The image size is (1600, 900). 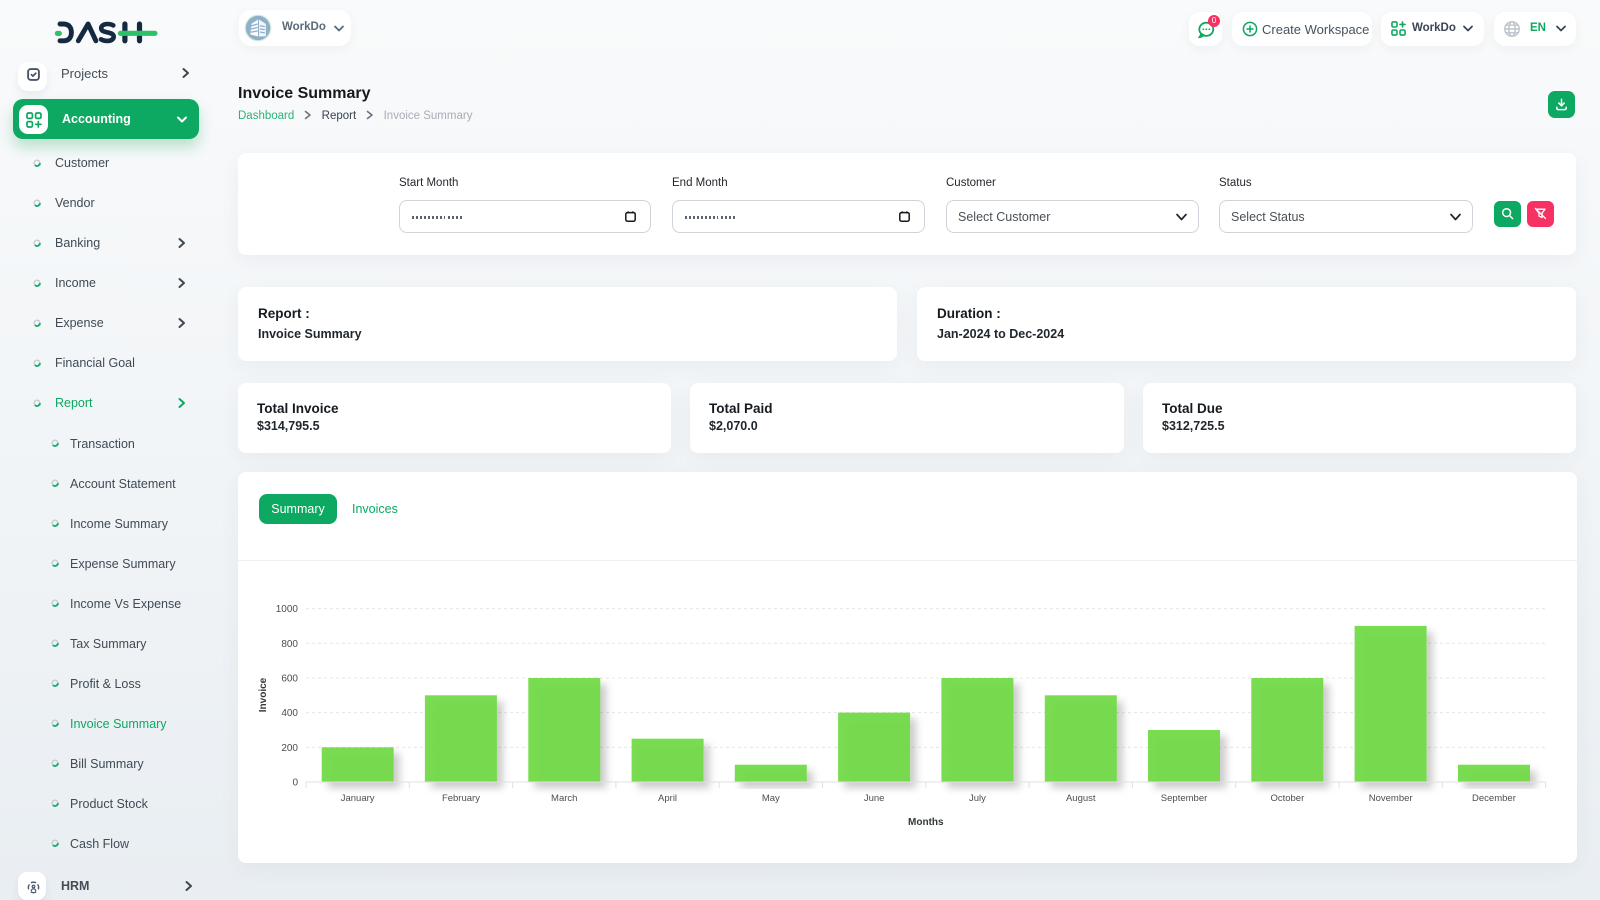 I want to click on svg-text: 600, so click(x=289, y=678).